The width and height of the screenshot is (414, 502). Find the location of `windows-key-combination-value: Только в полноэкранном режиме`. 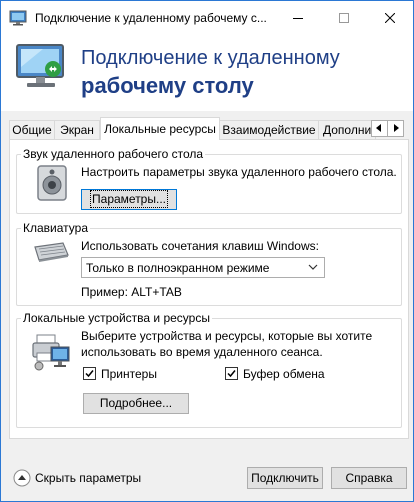

windows-key-combination-value: Только в полноэкранном режиме is located at coordinates (178, 268).